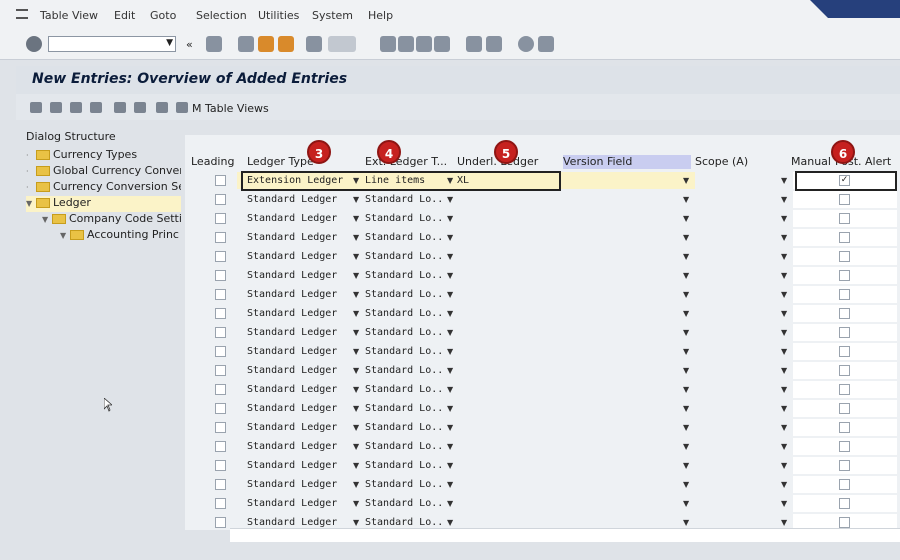 Image resolution: width=900 pixels, height=560 pixels. What do you see at coordinates (740, 161) in the screenshot?
I see `col-scope: Scope (A)` at bounding box center [740, 161].